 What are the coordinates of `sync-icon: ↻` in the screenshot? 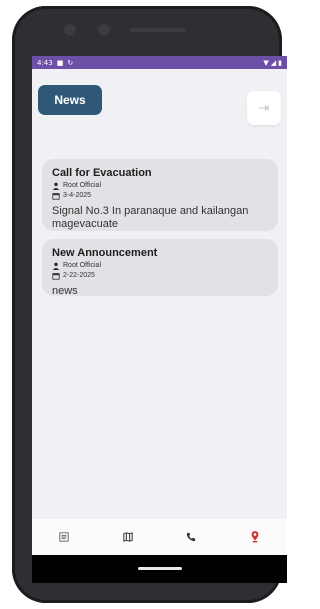 It's located at (70, 62).